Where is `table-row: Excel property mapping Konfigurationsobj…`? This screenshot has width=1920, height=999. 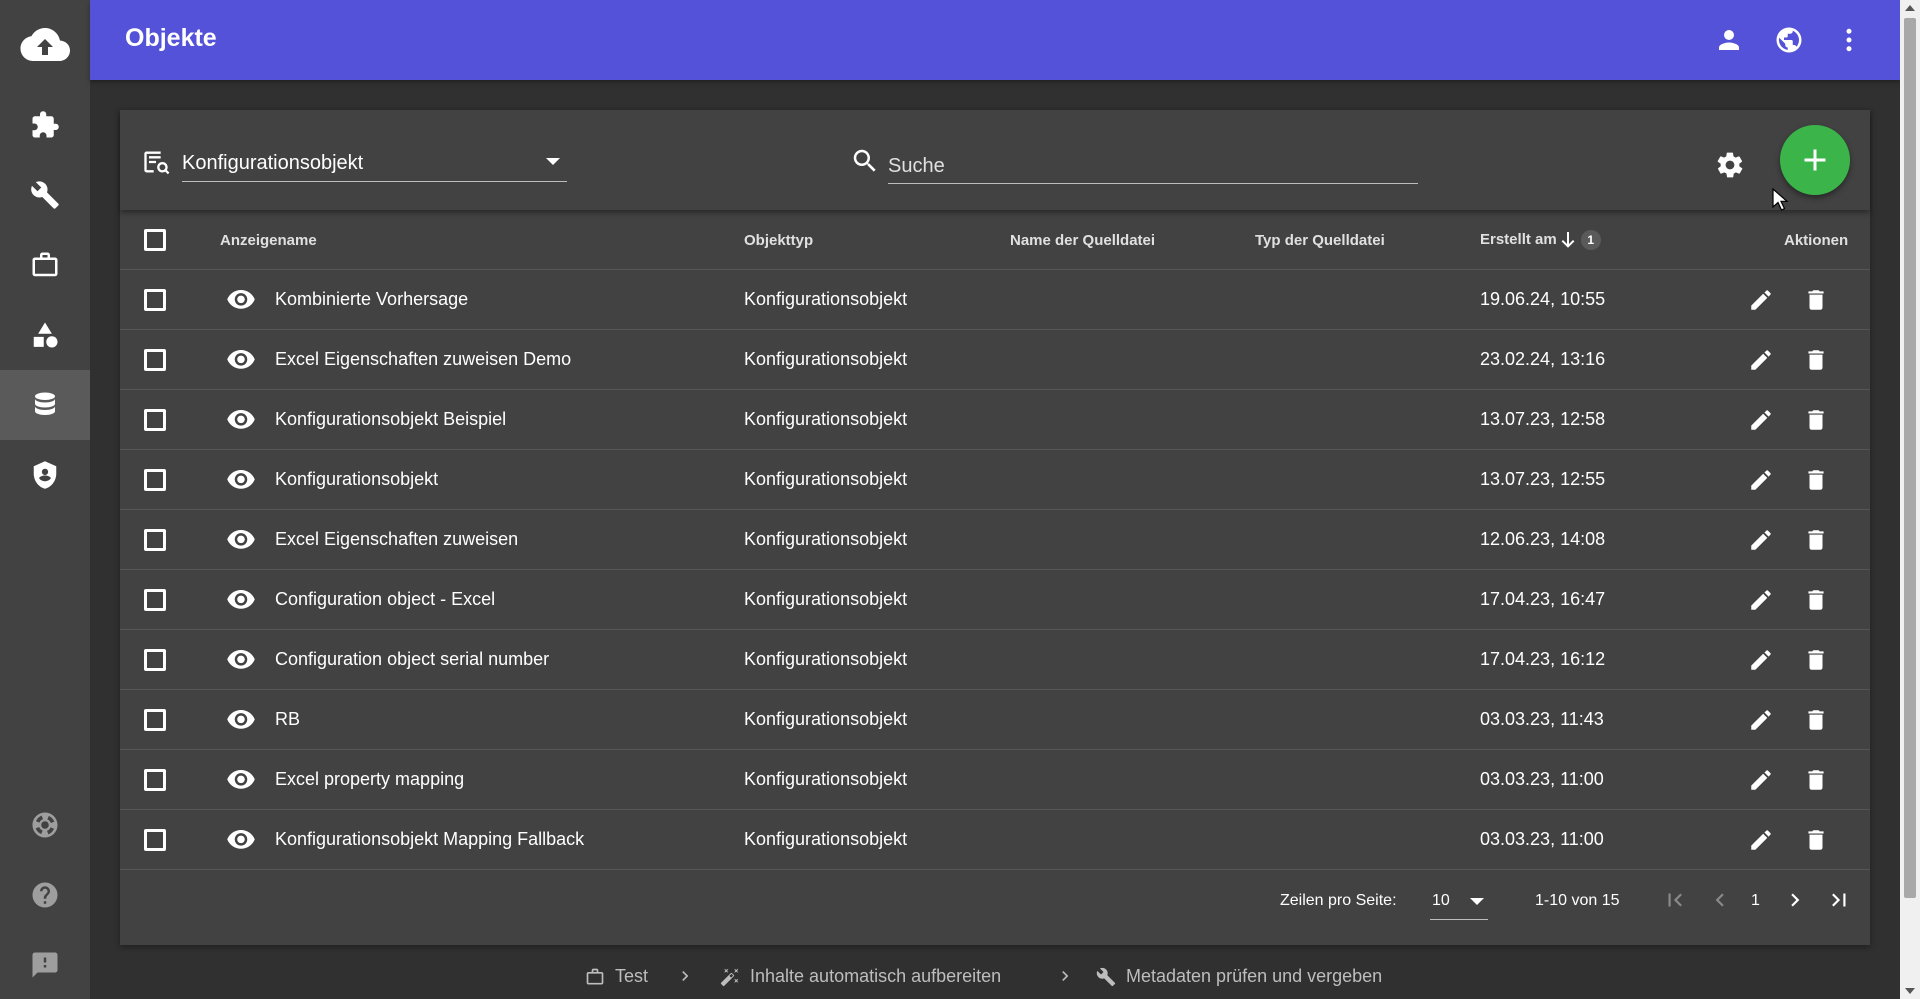 table-row: Excel property mapping Konfigurationsobj… is located at coordinates (995, 780).